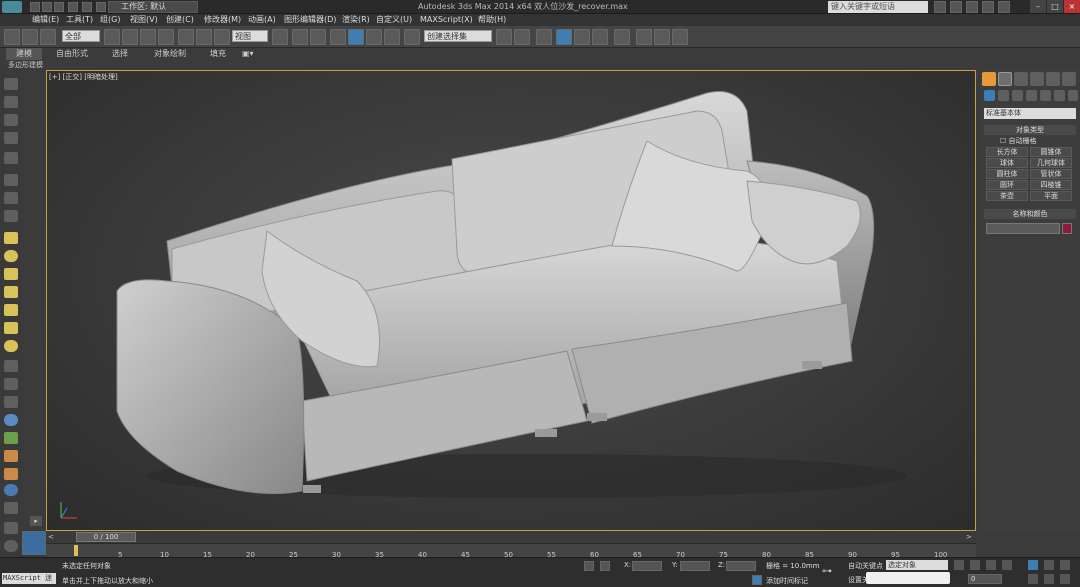  What do you see at coordinates (73, 7) in the screenshot?
I see `undo-icon` at bounding box center [73, 7].